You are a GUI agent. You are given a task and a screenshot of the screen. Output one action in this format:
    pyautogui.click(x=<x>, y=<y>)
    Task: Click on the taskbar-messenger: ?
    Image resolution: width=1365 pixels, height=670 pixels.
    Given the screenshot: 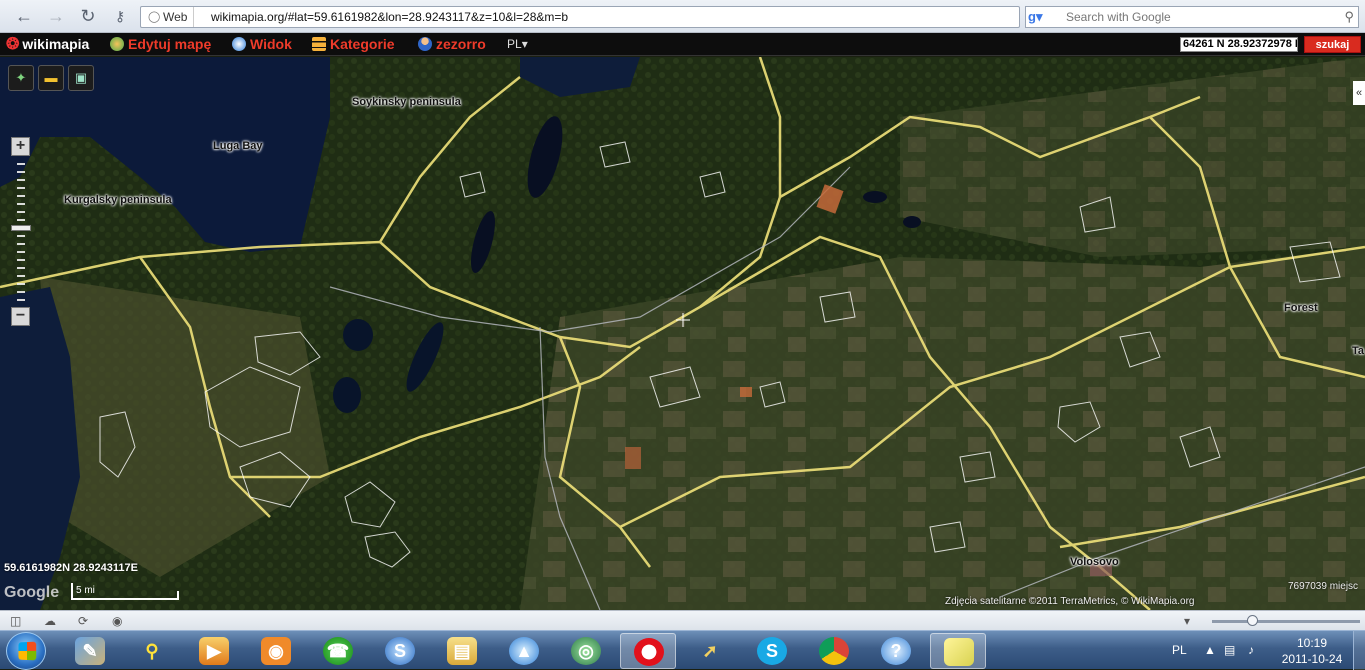 What is the action you would take?
    pyautogui.click(x=896, y=651)
    